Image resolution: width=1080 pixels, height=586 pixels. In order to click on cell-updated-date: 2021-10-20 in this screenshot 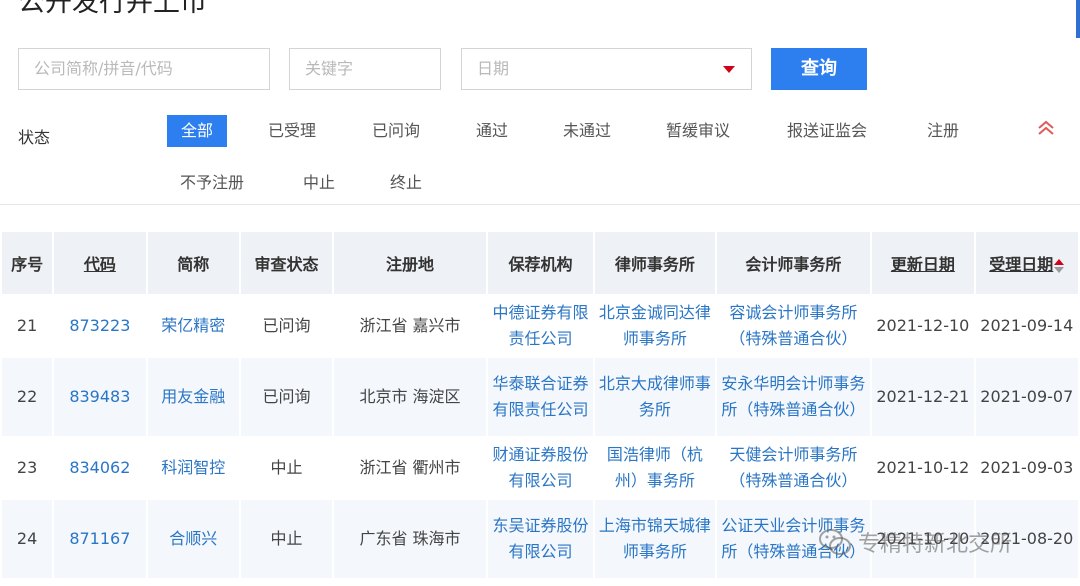, I will do `click(923, 539)`.